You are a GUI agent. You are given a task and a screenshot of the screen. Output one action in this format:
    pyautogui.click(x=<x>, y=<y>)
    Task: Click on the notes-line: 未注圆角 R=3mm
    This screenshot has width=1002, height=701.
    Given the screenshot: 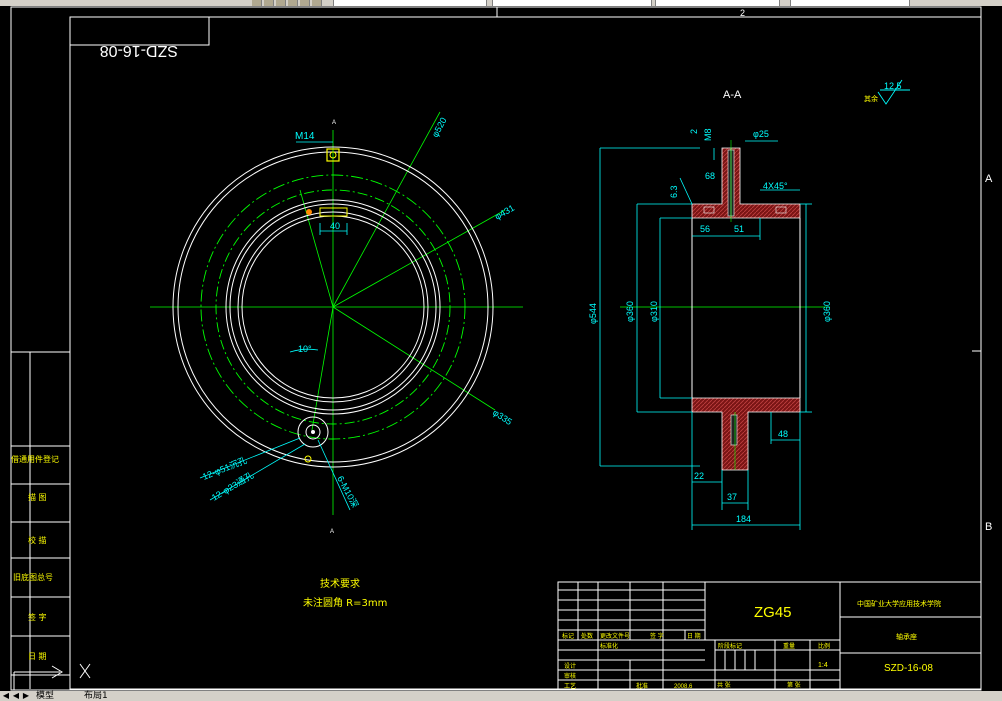 What is the action you would take?
    pyautogui.click(x=345, y=602)
    